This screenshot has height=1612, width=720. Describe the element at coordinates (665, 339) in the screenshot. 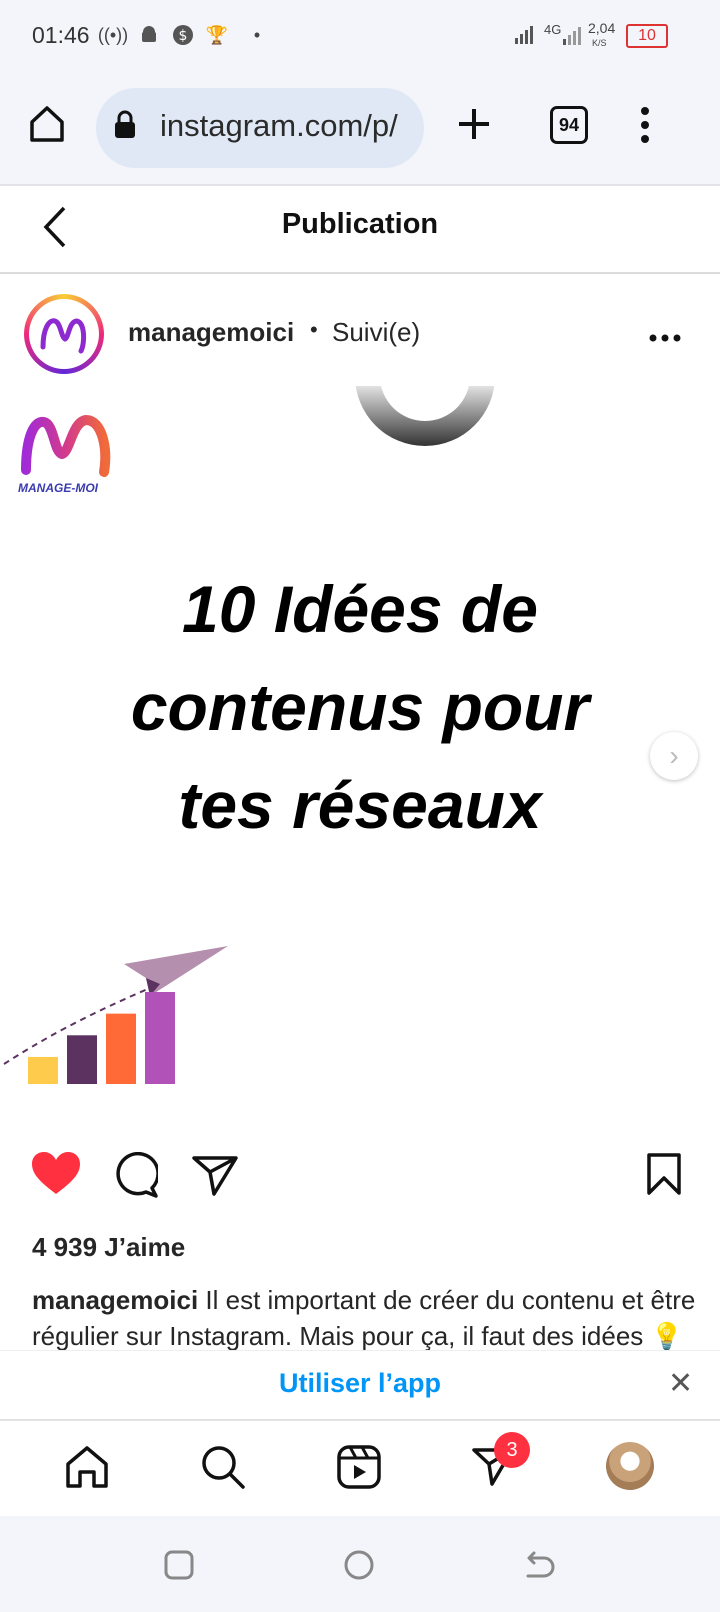

I see `post-options-icon` at that location.